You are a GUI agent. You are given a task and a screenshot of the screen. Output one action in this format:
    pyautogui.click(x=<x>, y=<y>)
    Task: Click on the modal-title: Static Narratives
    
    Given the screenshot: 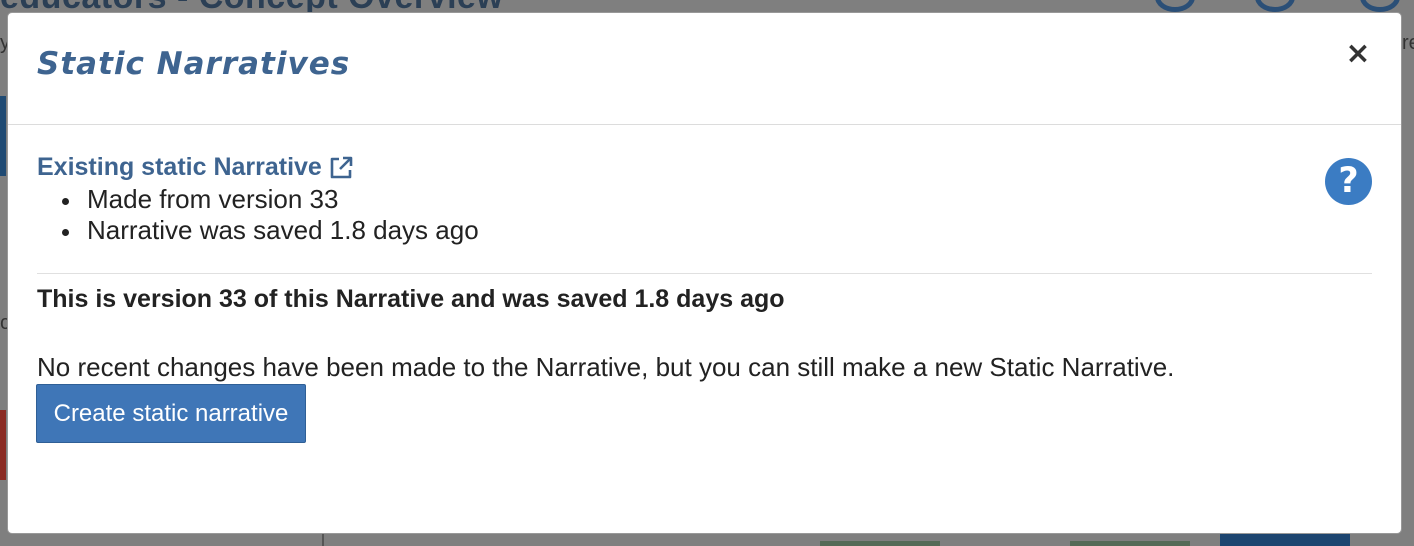 What is the action you would take?
    pyautogui.click(x=194, y=64)
    